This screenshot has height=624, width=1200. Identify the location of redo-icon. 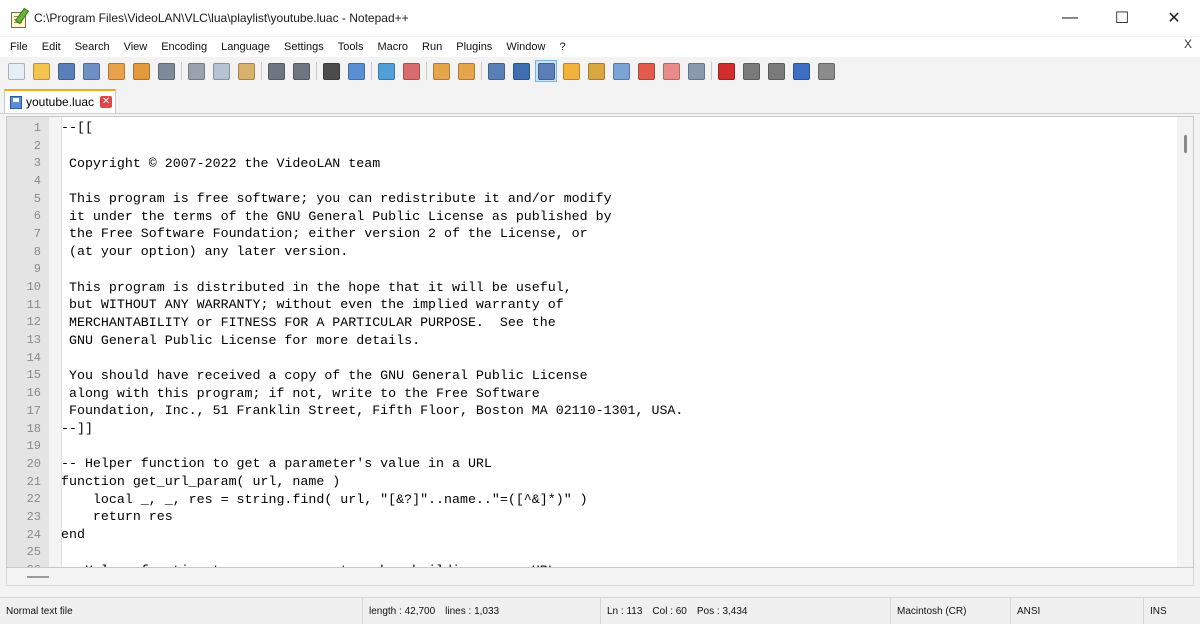
(301, 71).